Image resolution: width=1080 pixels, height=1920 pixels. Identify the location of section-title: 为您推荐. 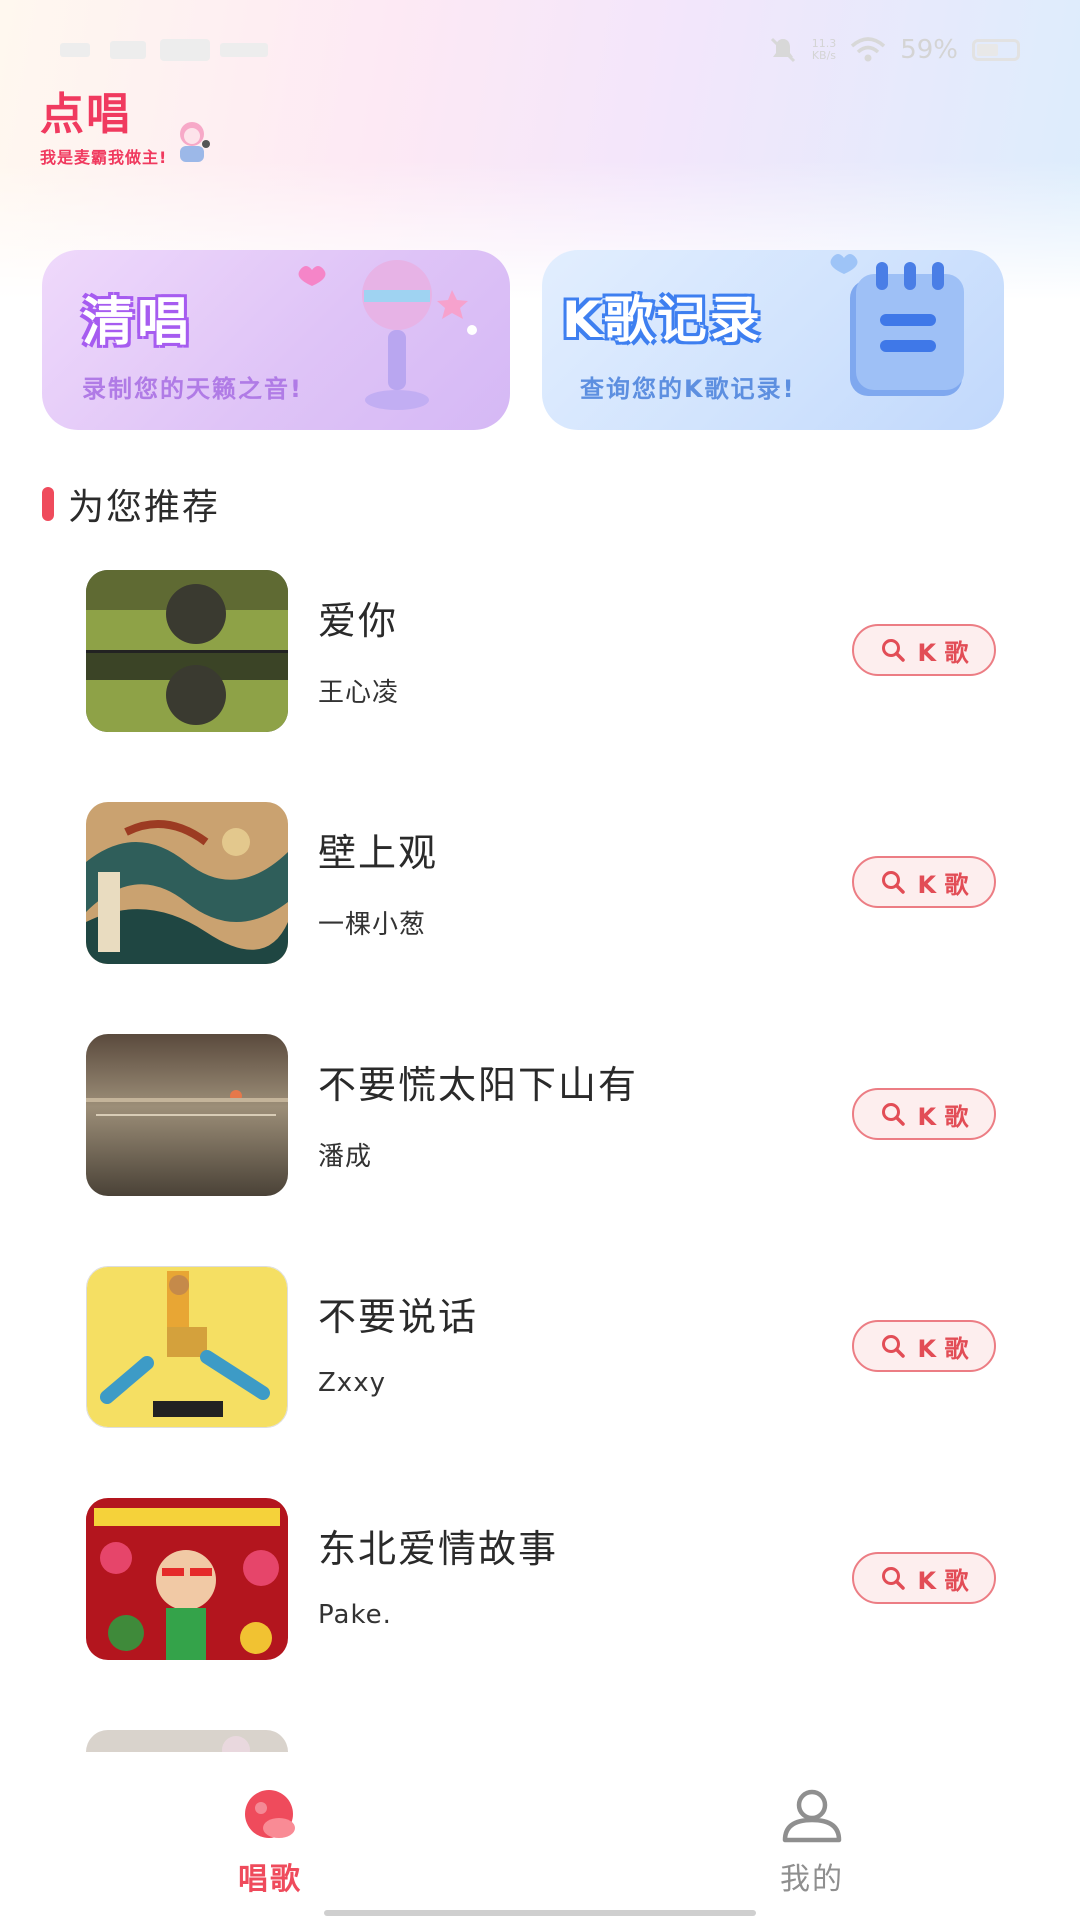
(144, 507).